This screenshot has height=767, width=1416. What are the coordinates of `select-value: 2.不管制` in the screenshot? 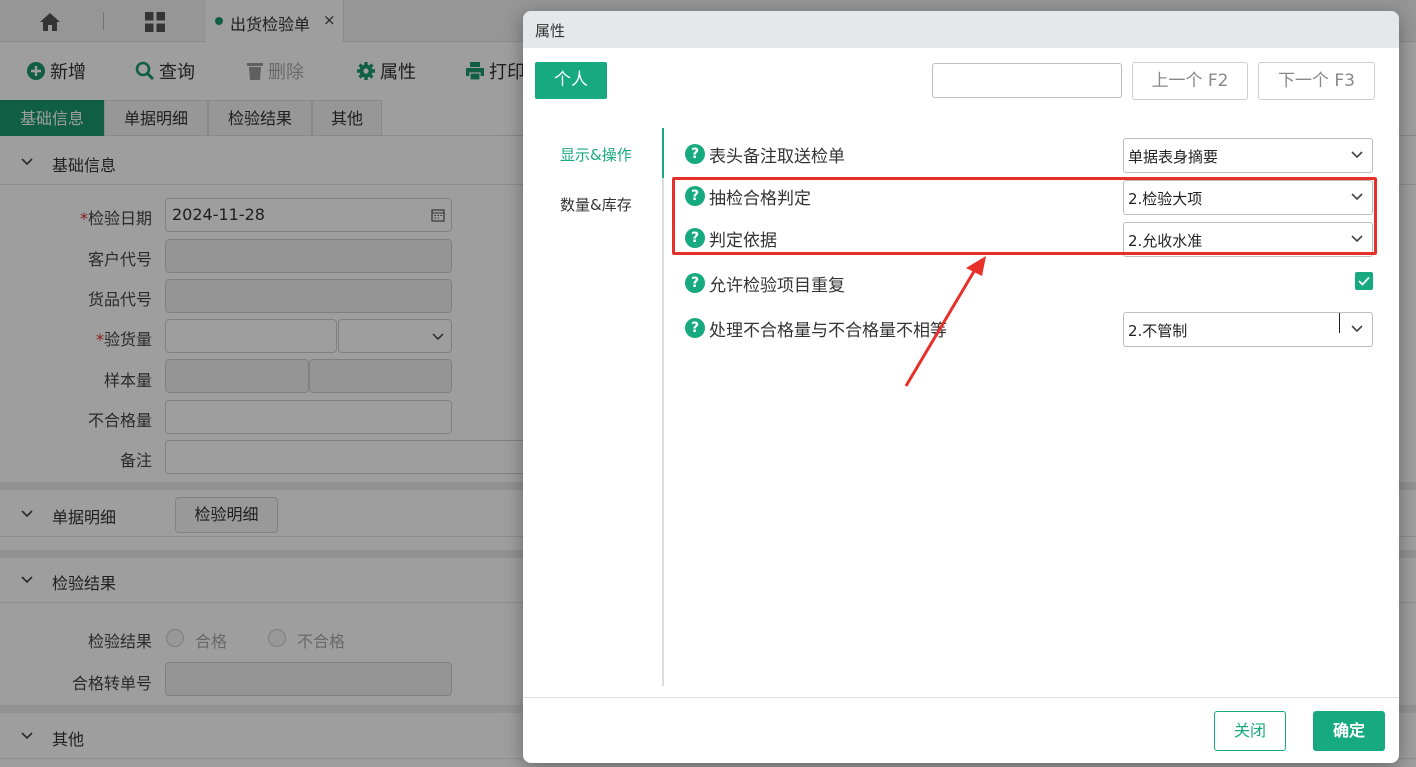 It's located at (1158, 331).